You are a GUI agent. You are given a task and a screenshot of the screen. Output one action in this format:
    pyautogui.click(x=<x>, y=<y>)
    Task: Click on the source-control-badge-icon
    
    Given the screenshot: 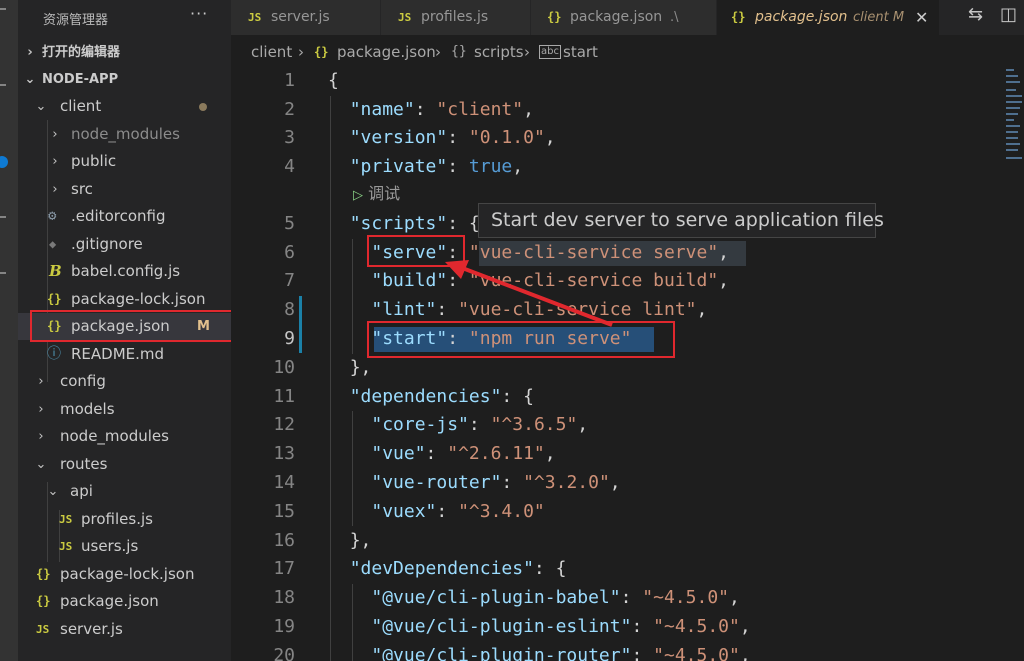 What is the action you would take?
    pyautogui.click(x=4, y=162)
    